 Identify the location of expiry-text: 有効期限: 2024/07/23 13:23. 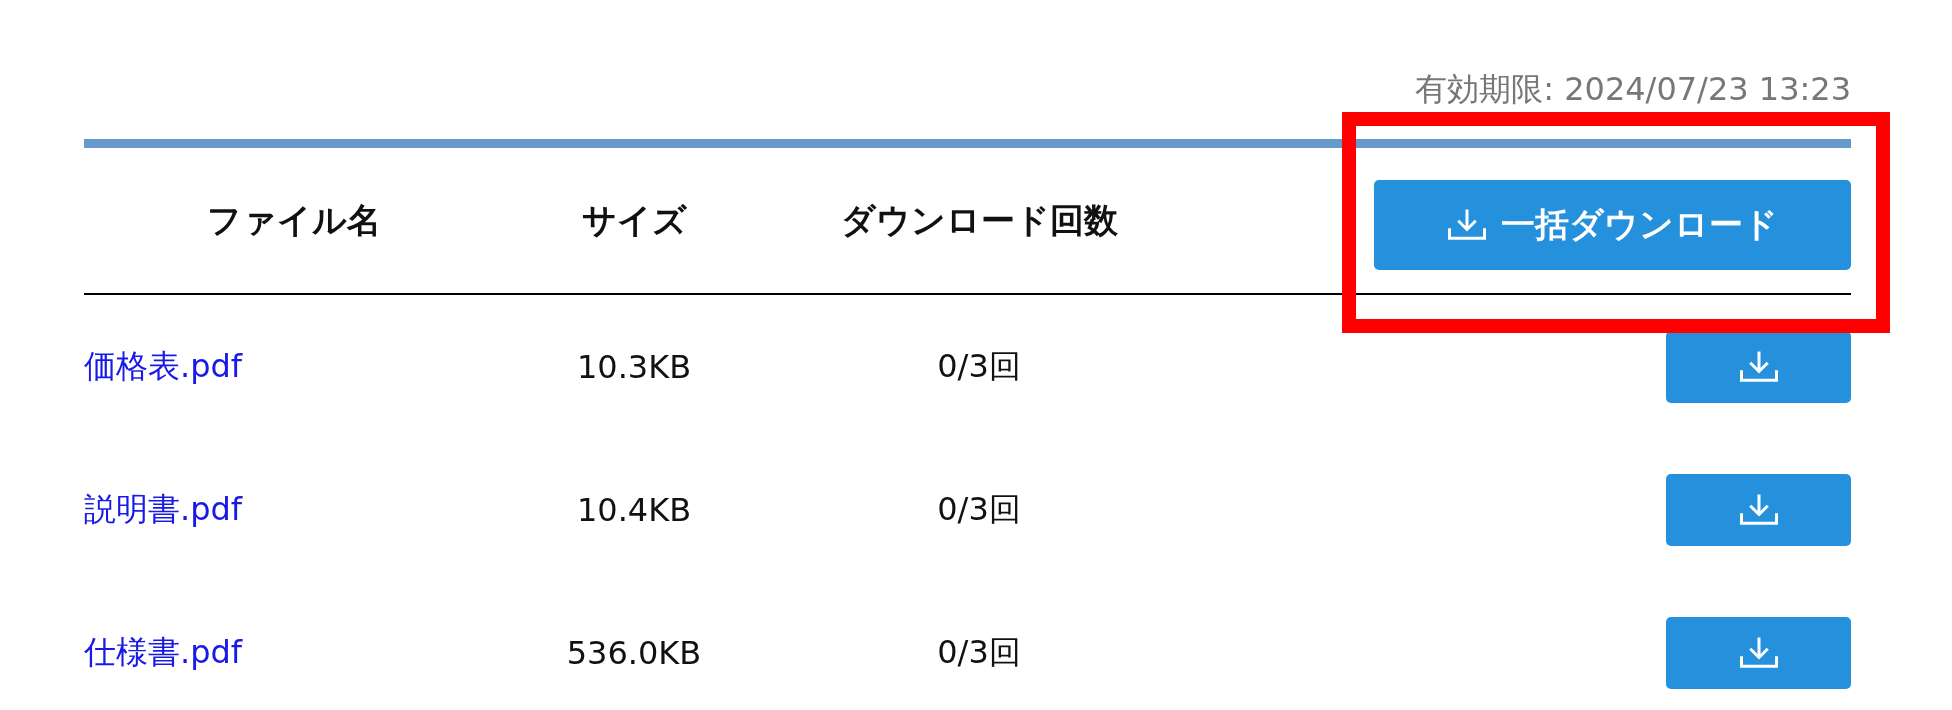
(1632, 89).